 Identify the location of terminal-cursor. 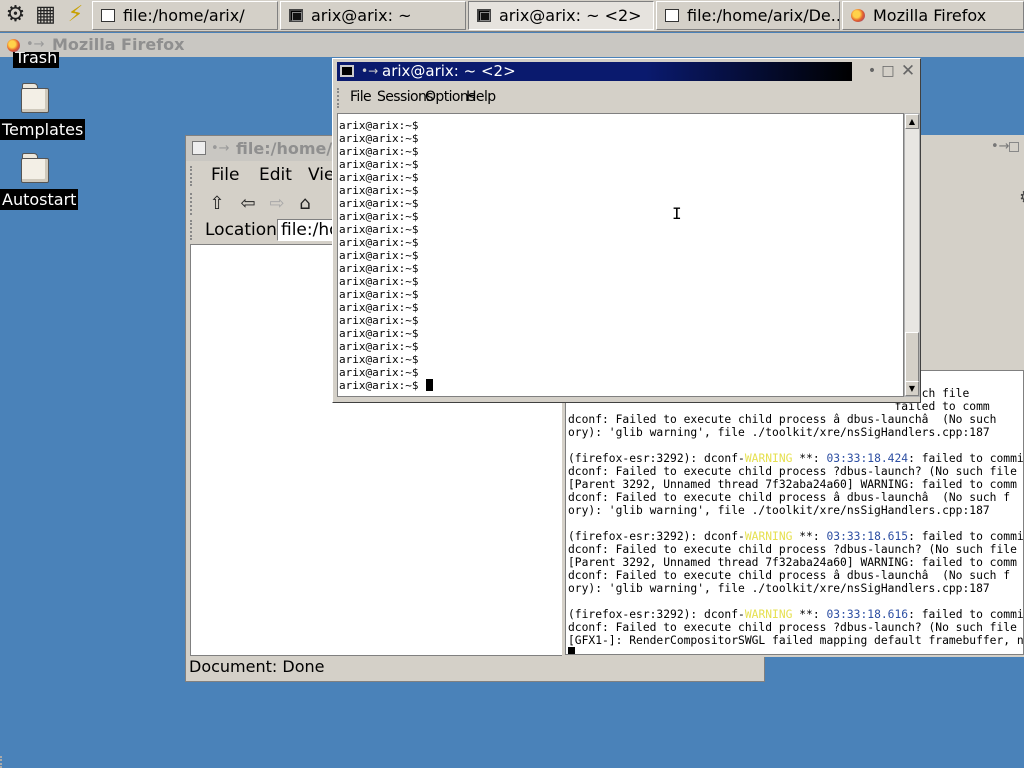
(571, 650).